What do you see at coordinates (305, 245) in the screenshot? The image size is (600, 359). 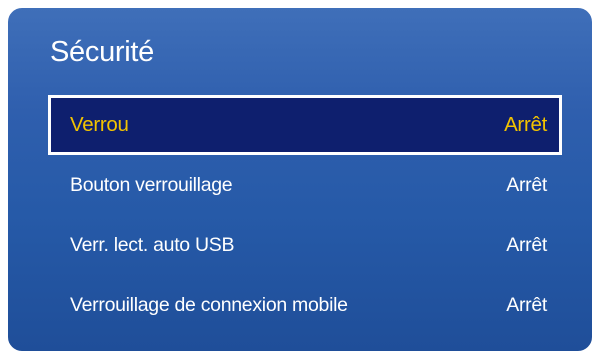 I see `menu-item-verr-lect-auto-usb: Verr. lect. auto USB Arrêt` at bounding box center [305, 245].